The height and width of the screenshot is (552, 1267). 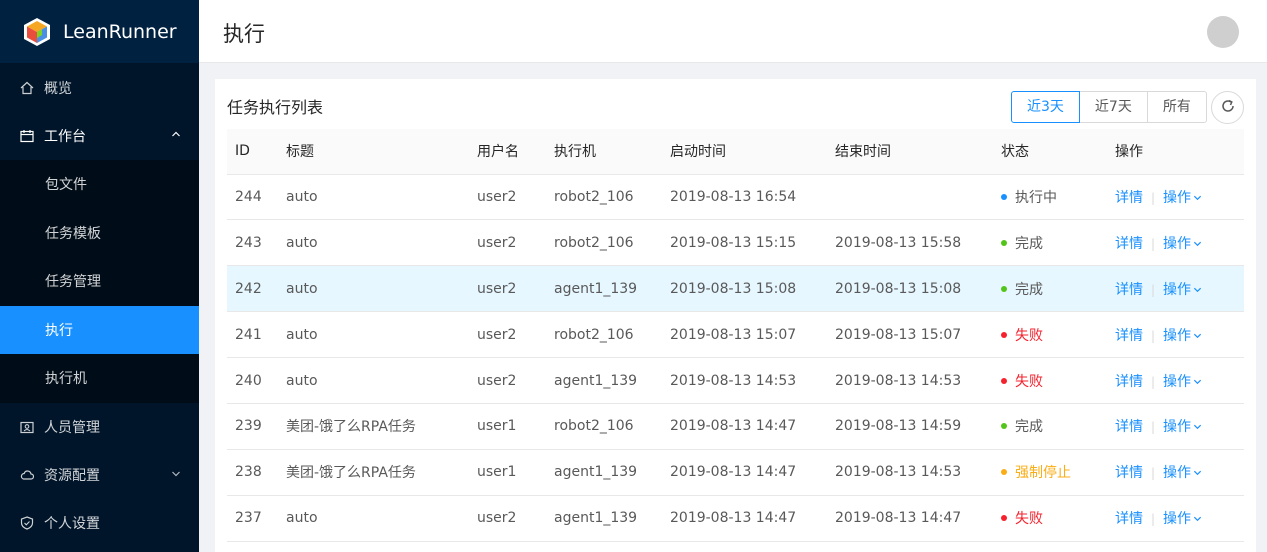 What do you see at coordinates (1029, 427) in the screenshot?
I see `status-text: 完成` at bounding box center [1029, 427].